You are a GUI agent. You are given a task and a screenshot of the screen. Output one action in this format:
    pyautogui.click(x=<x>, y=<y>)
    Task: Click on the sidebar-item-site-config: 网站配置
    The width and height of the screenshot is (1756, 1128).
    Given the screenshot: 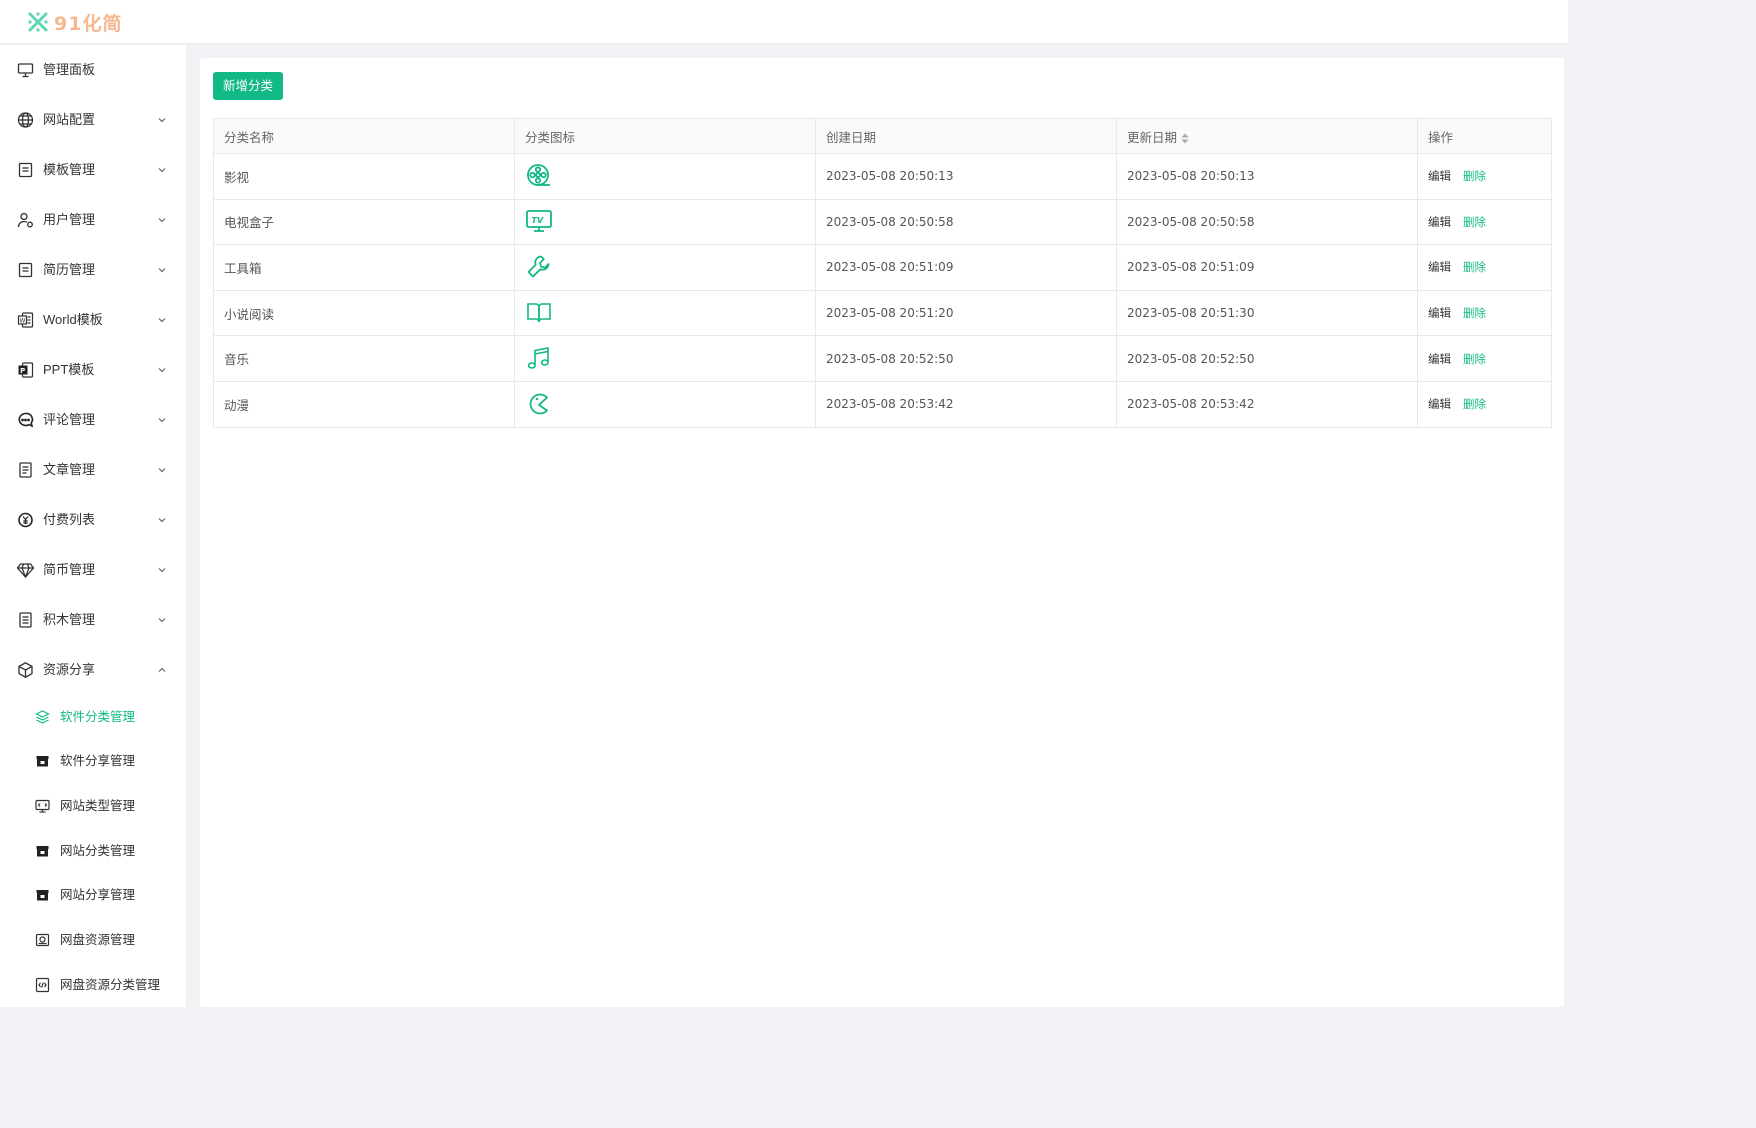 What is the action you would take?
    pyautogui.click(x=93, y=120)
    